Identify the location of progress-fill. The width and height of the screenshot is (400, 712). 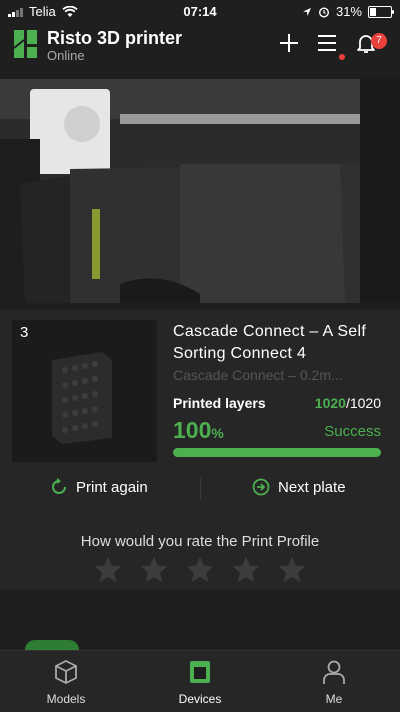
(277, 452).